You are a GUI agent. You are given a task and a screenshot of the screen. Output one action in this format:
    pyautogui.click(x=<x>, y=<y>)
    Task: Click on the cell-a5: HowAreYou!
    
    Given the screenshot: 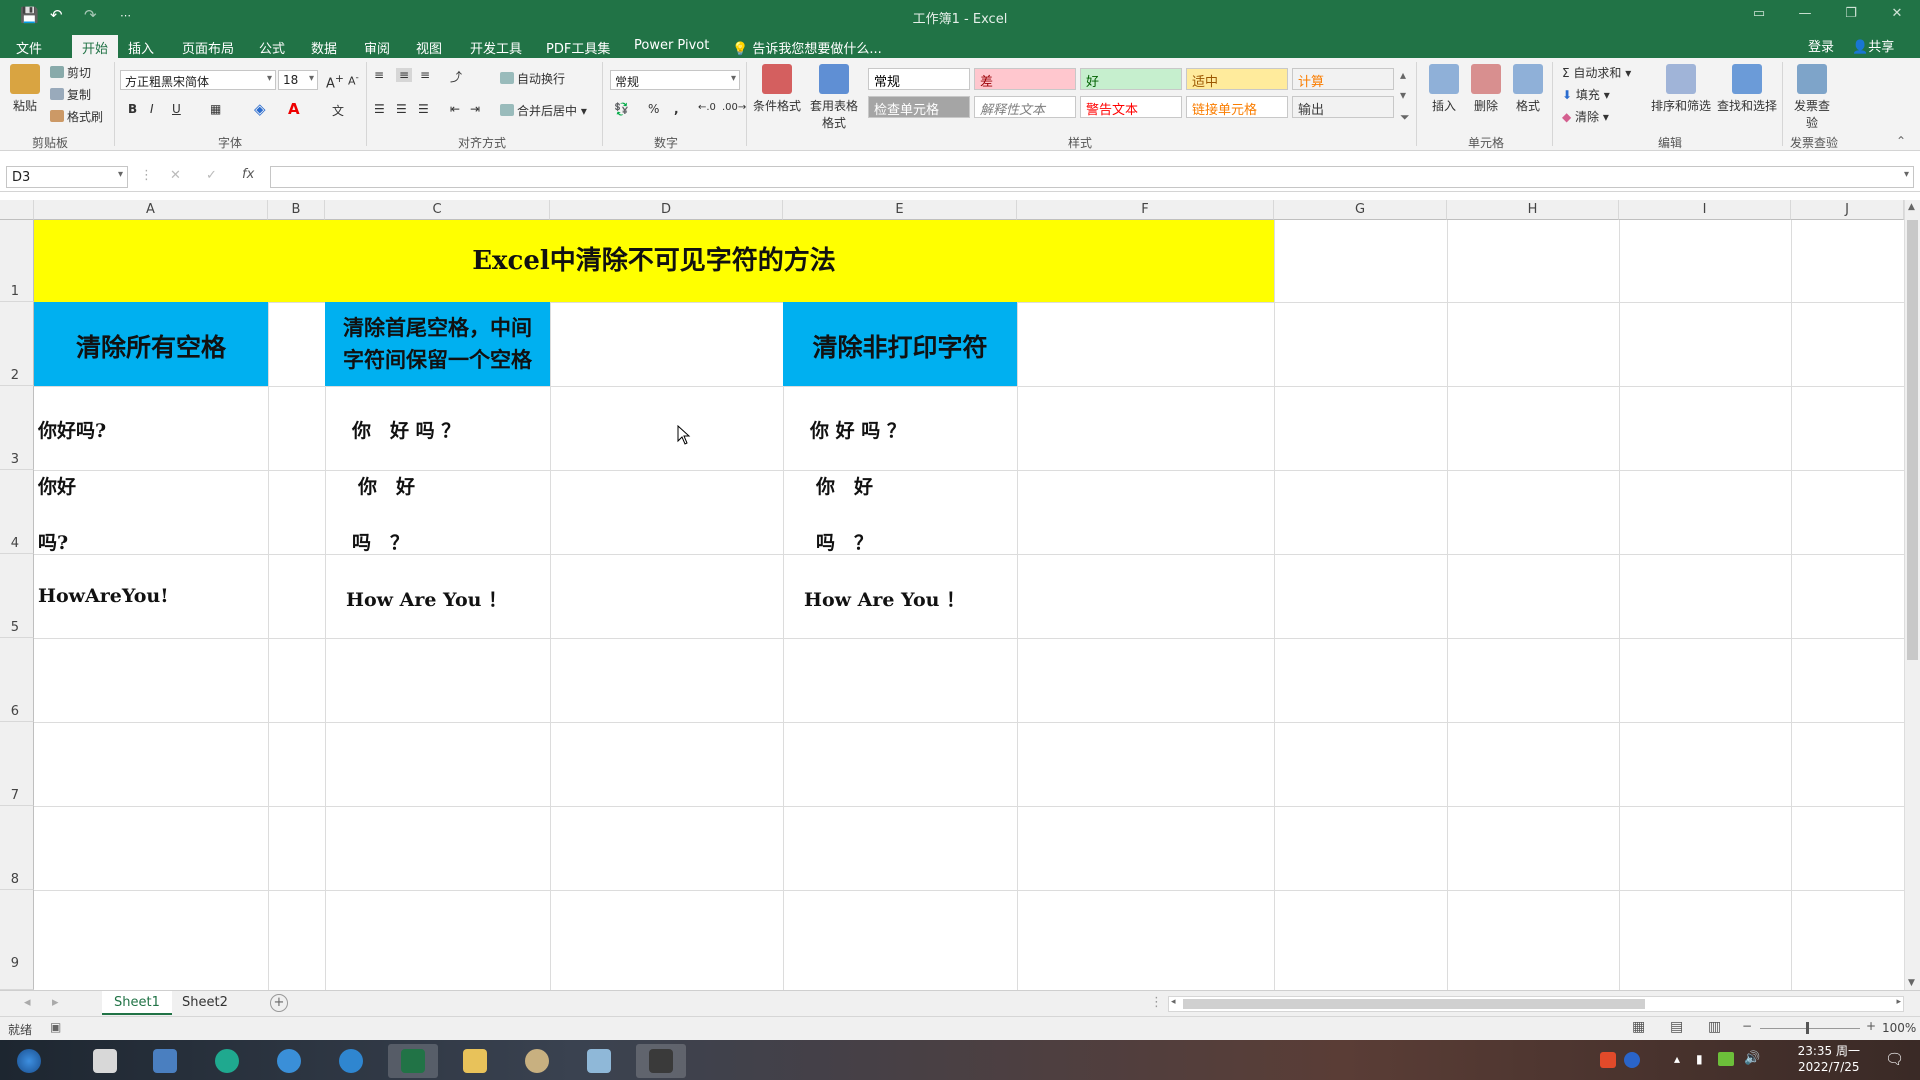 What is the action you would take?
    pyautogui.click(x=103, y=596)
    